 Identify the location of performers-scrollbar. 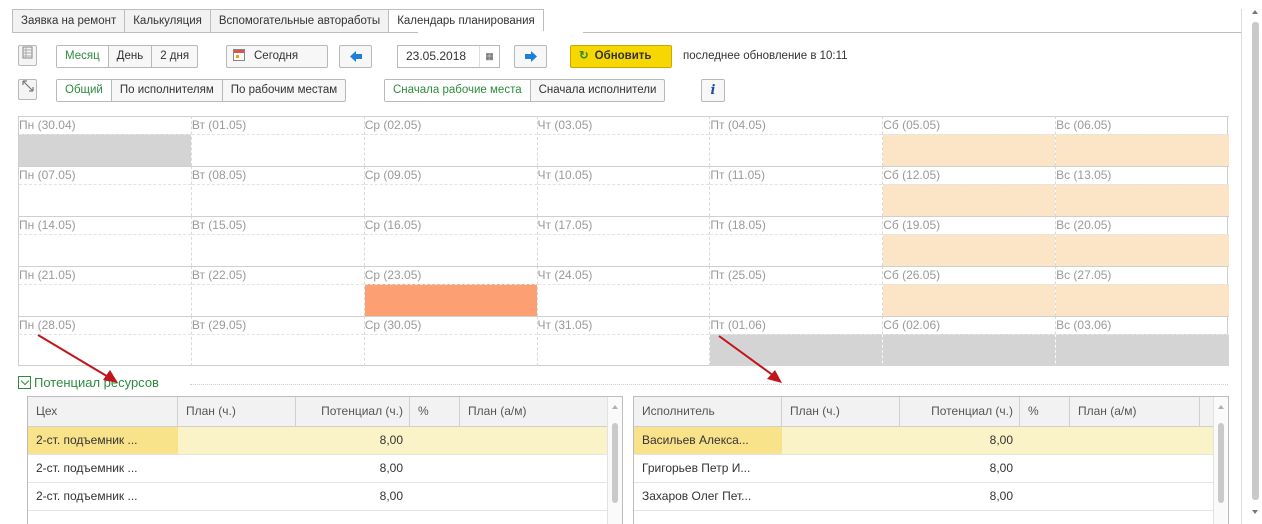
(1220, 460).